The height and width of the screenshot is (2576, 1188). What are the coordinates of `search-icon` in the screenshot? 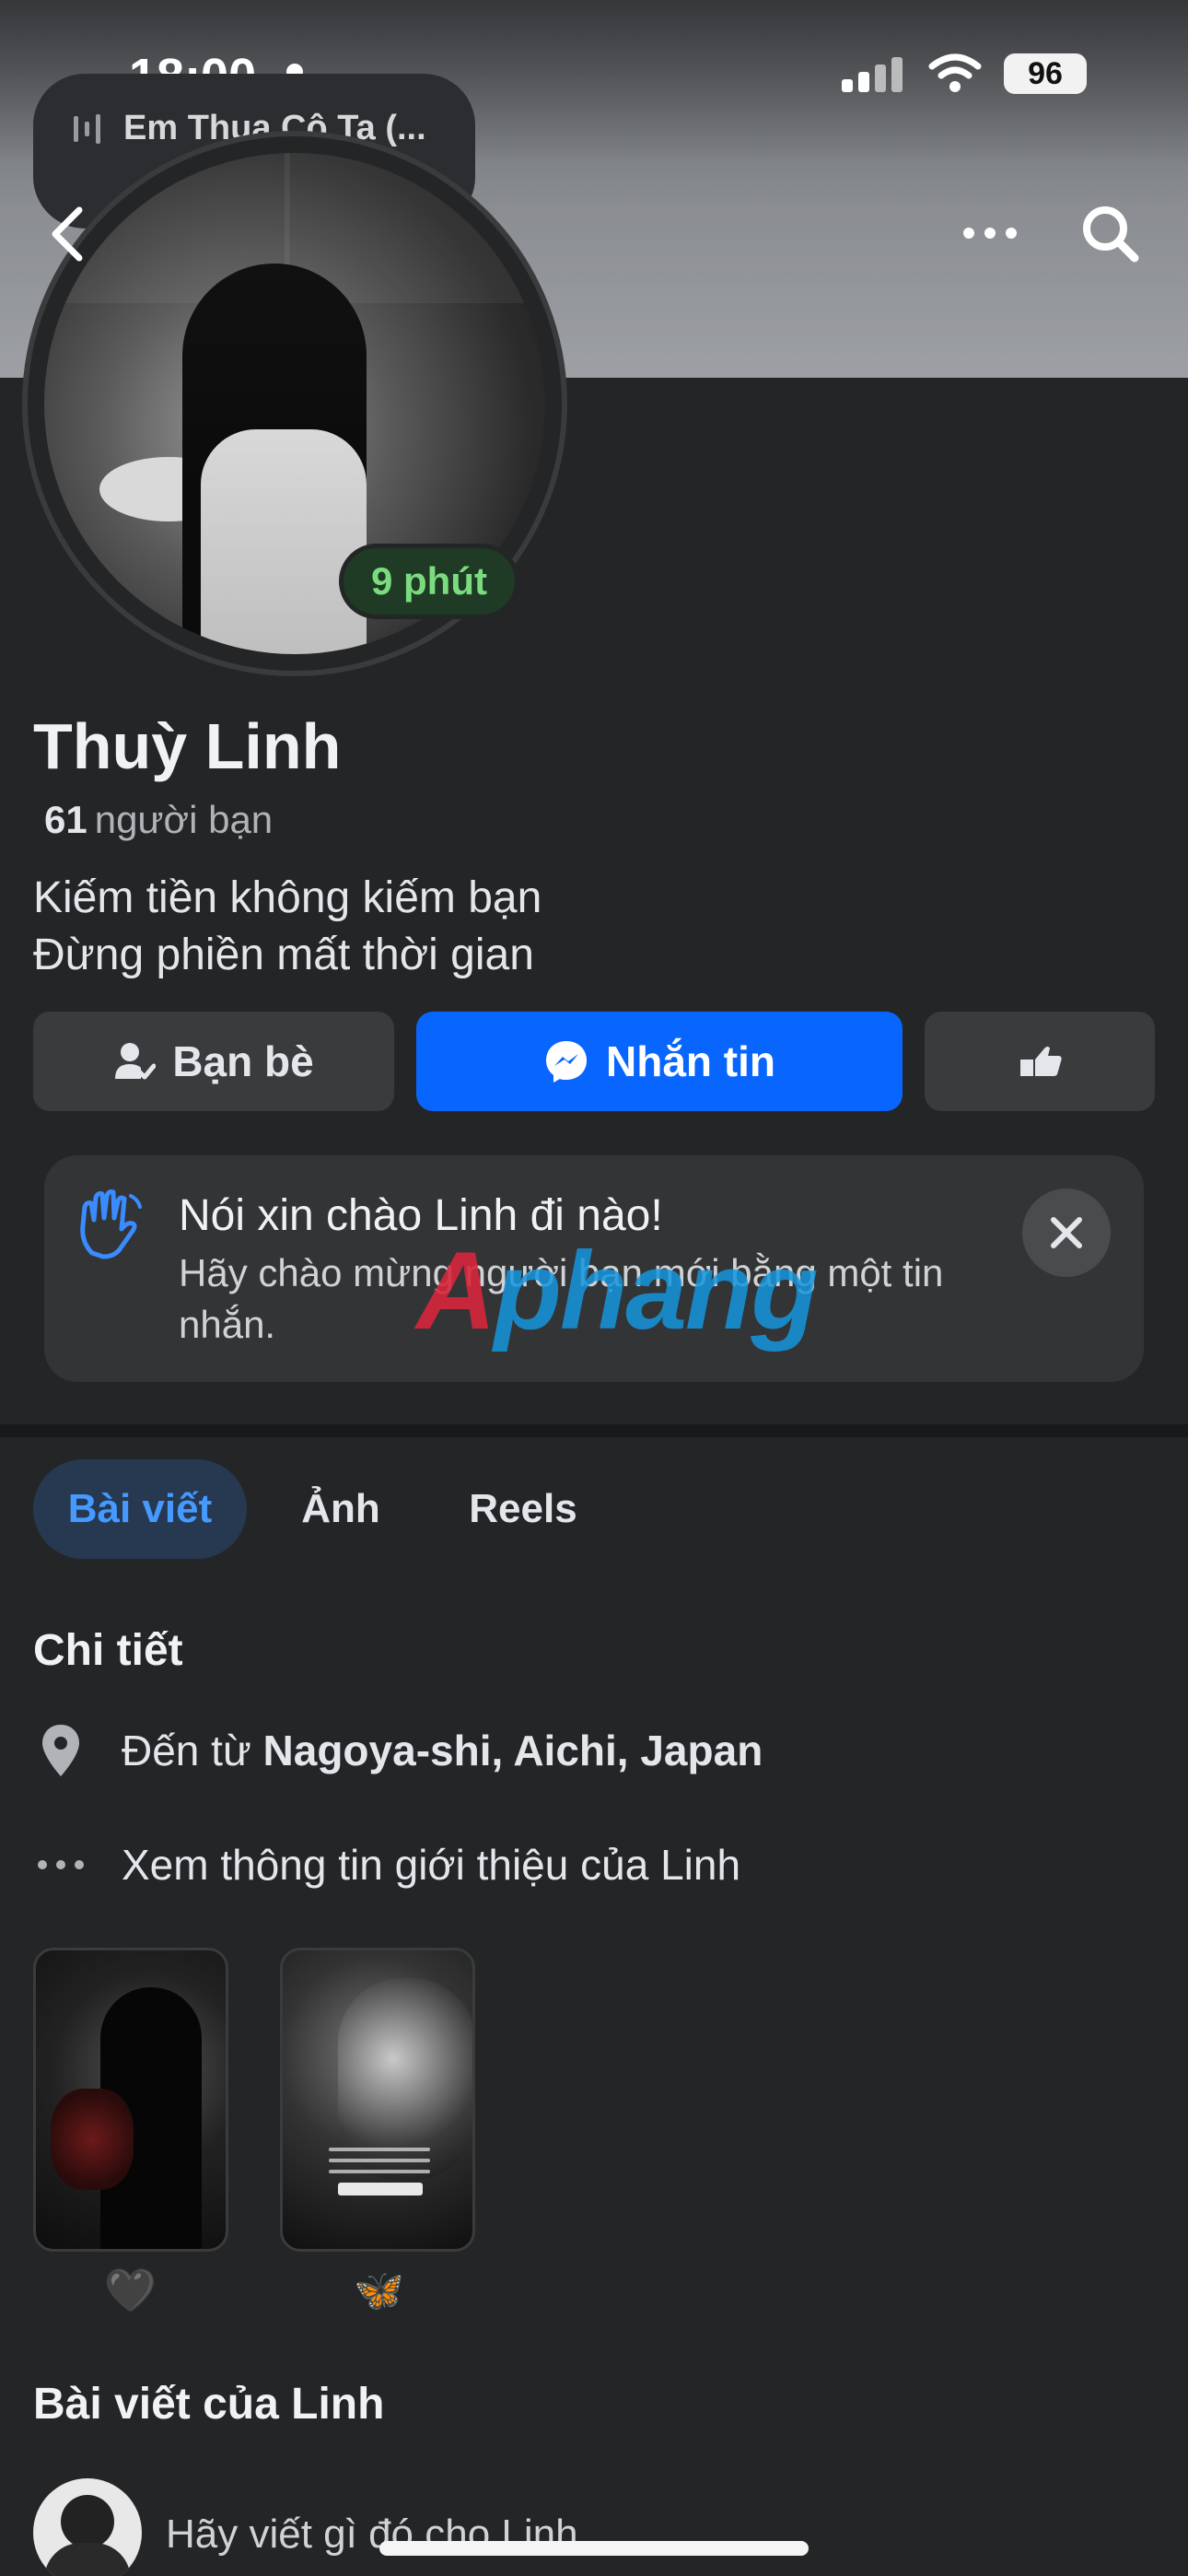 It's located at (1109, 233).